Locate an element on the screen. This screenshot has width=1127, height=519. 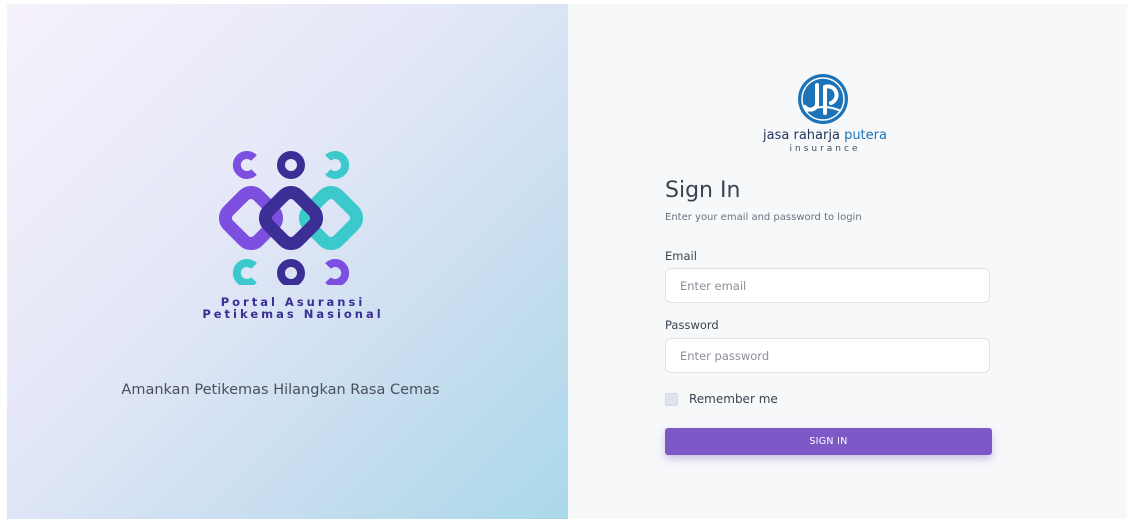
brand-name-line2: Petikemas Nasional is located at coordinates (293, 314).